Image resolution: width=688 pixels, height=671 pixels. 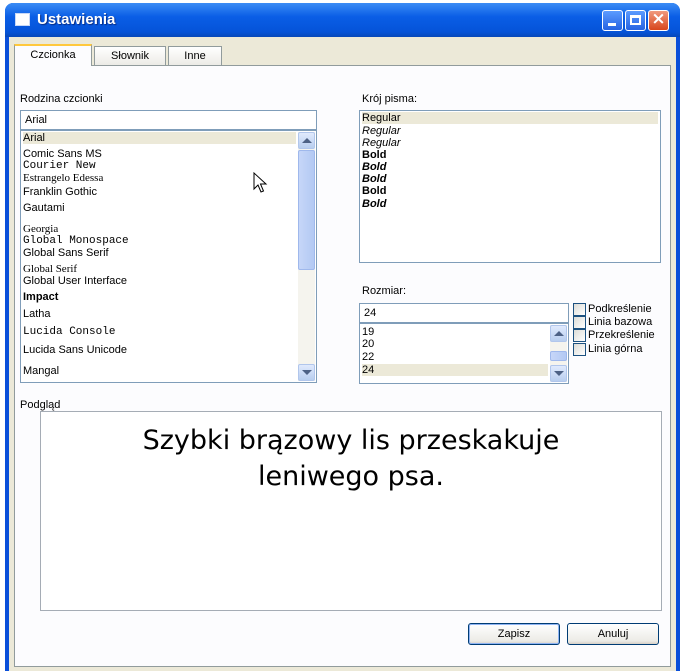 I want to click on overline-checkbox, so click(x=579, y=349).